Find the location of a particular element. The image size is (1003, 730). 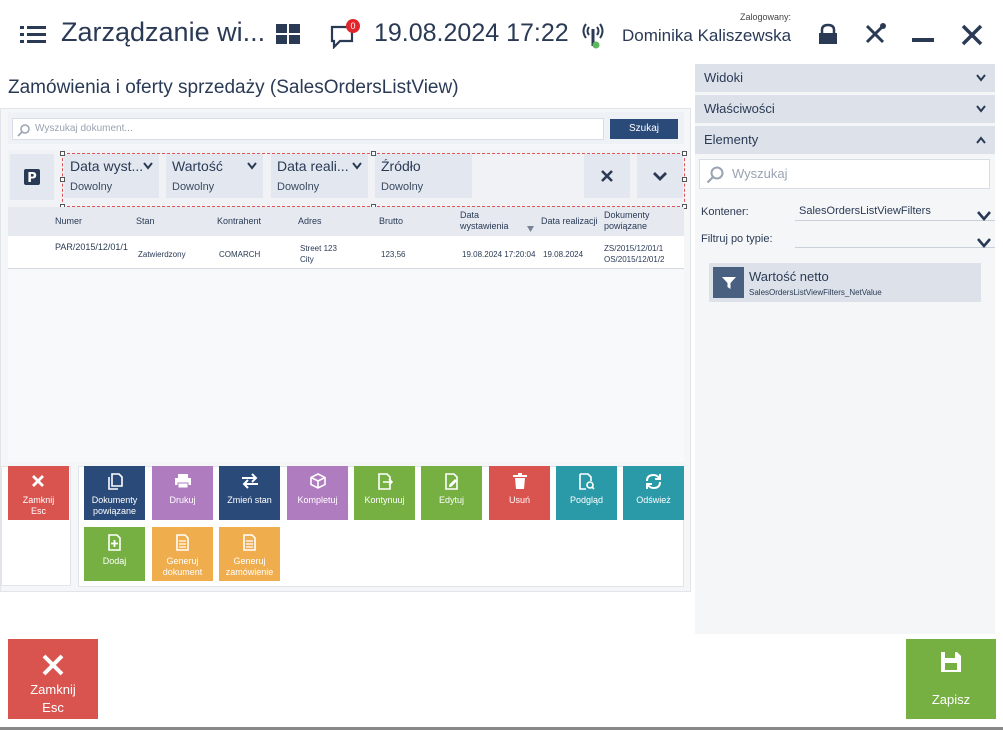

elements-search-input: Wyszukaj is located at coordinates (844, 174).